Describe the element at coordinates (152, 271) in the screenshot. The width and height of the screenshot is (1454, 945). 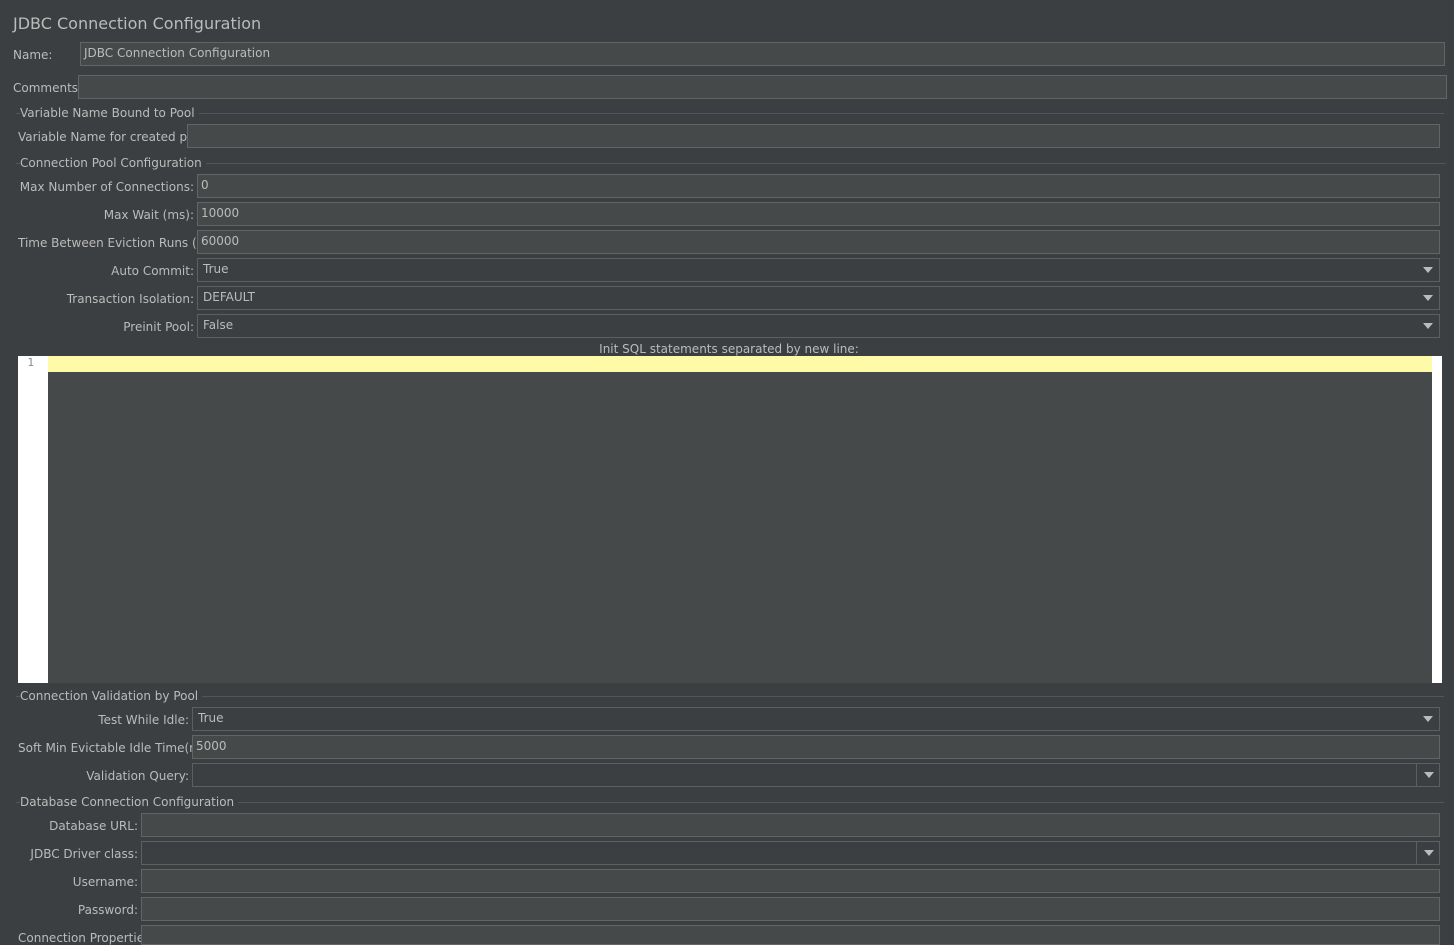
I see `auto-commit-label: Auto Commit:` at that location.